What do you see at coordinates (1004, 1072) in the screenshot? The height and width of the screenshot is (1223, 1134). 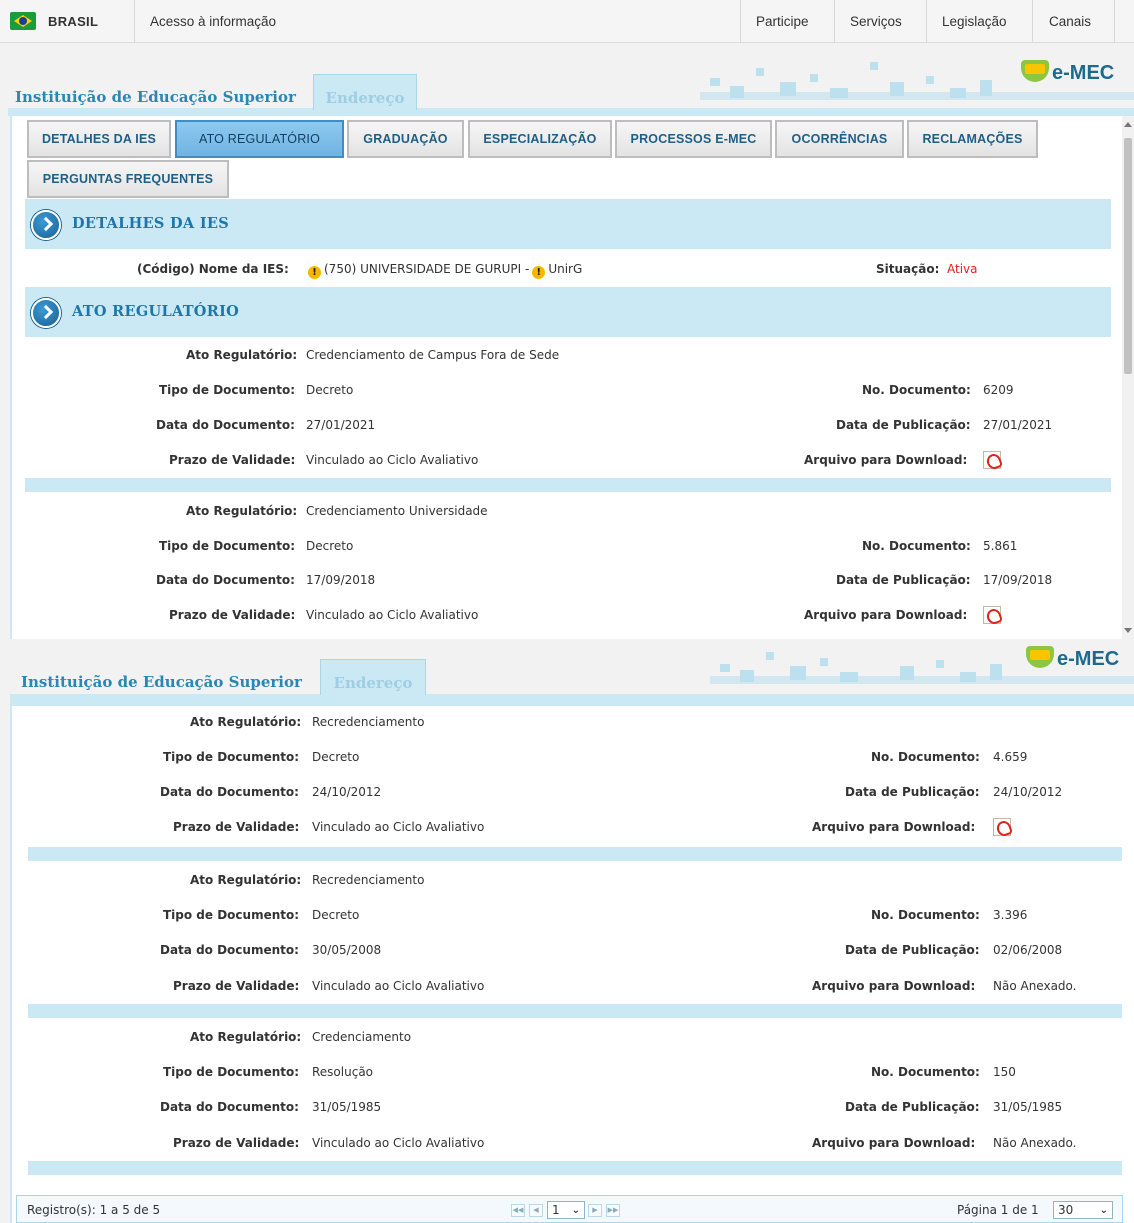 I see `no-doc-value: 150` at bounding box center [1004, 1072].